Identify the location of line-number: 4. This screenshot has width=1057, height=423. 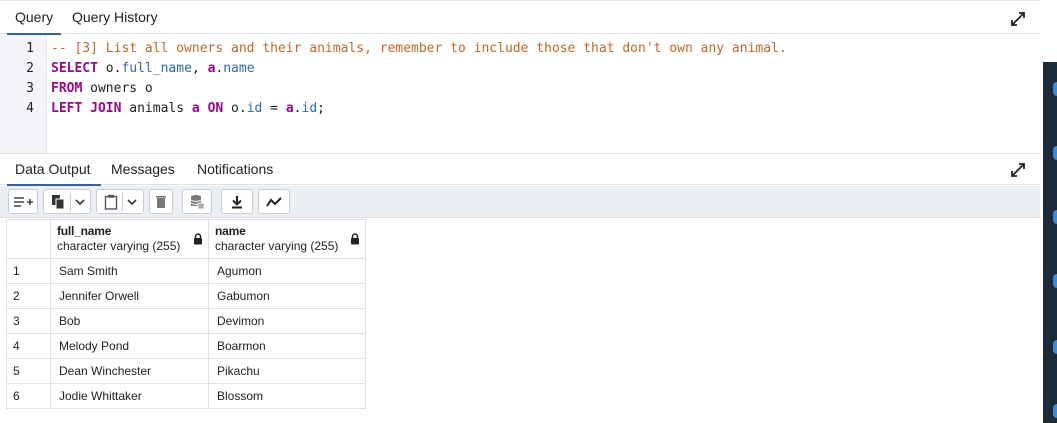
(30, 108).